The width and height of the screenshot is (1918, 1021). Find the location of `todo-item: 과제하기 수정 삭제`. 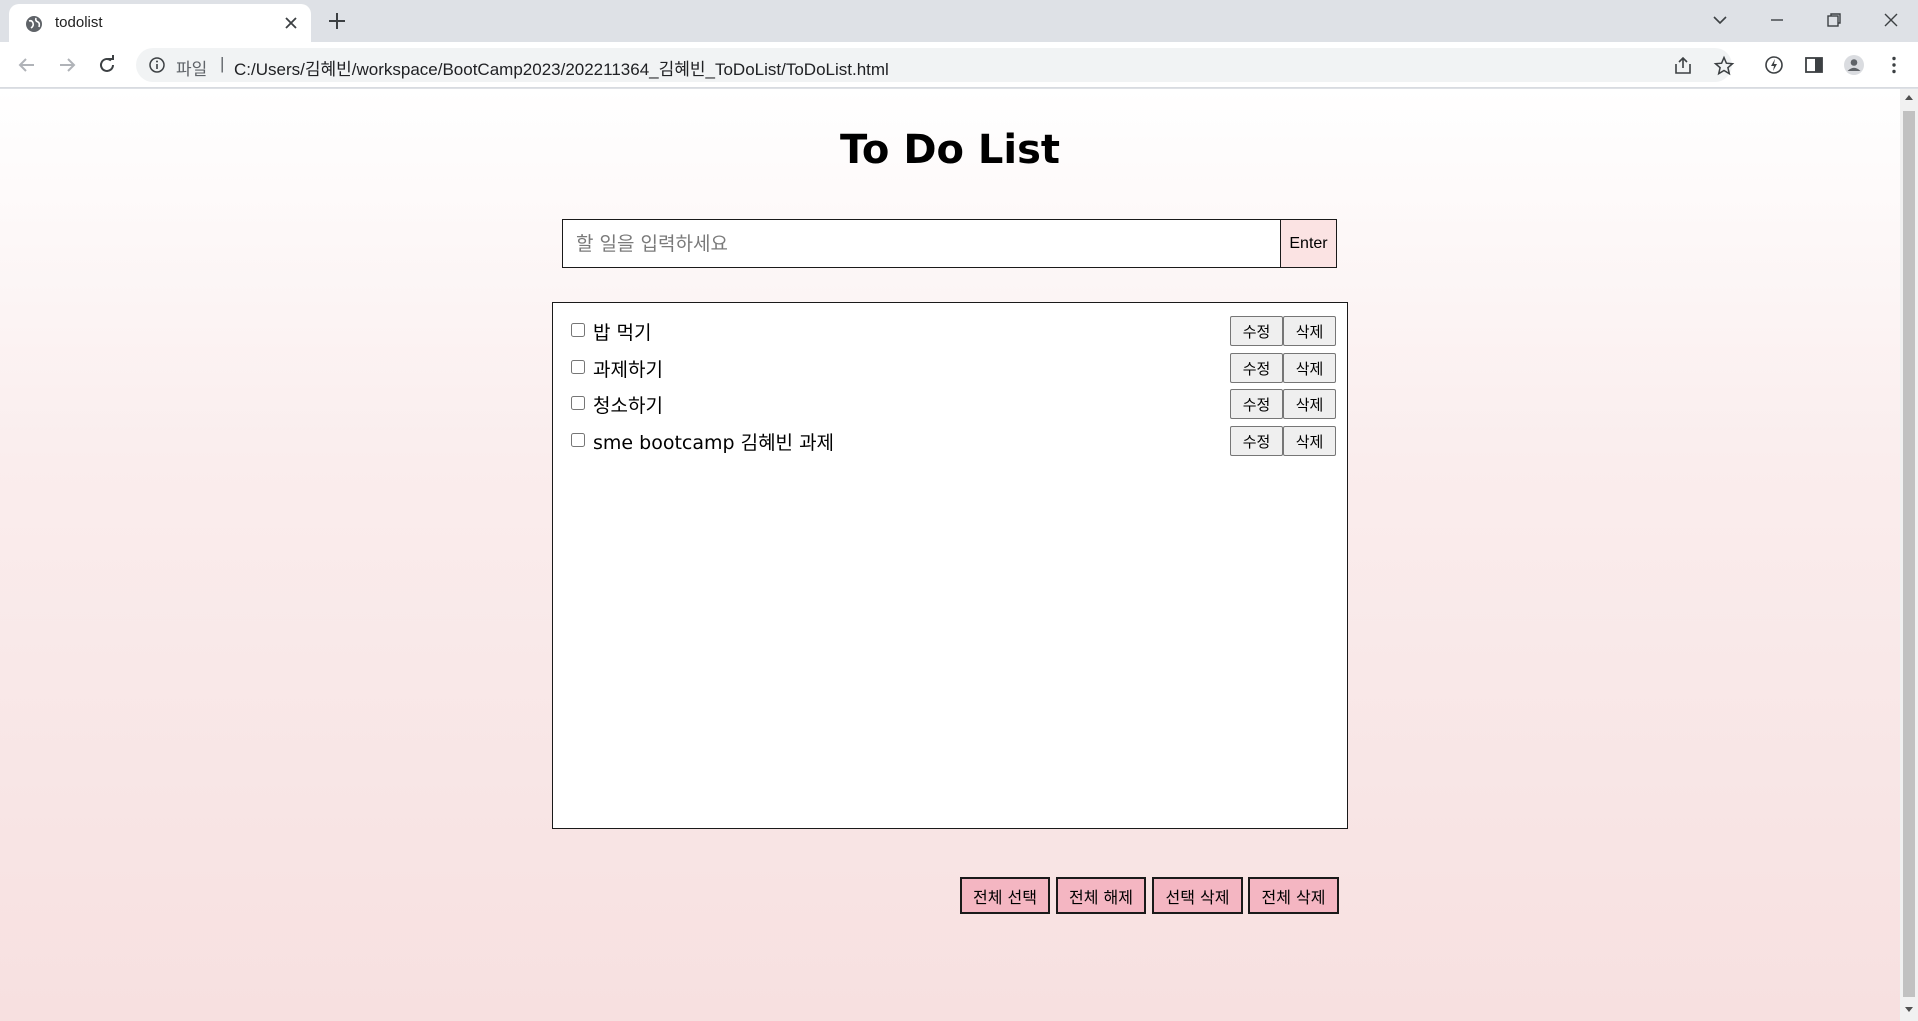

todo-item: 과제하기 수정 삭제 is located at coordinates (950, 368).